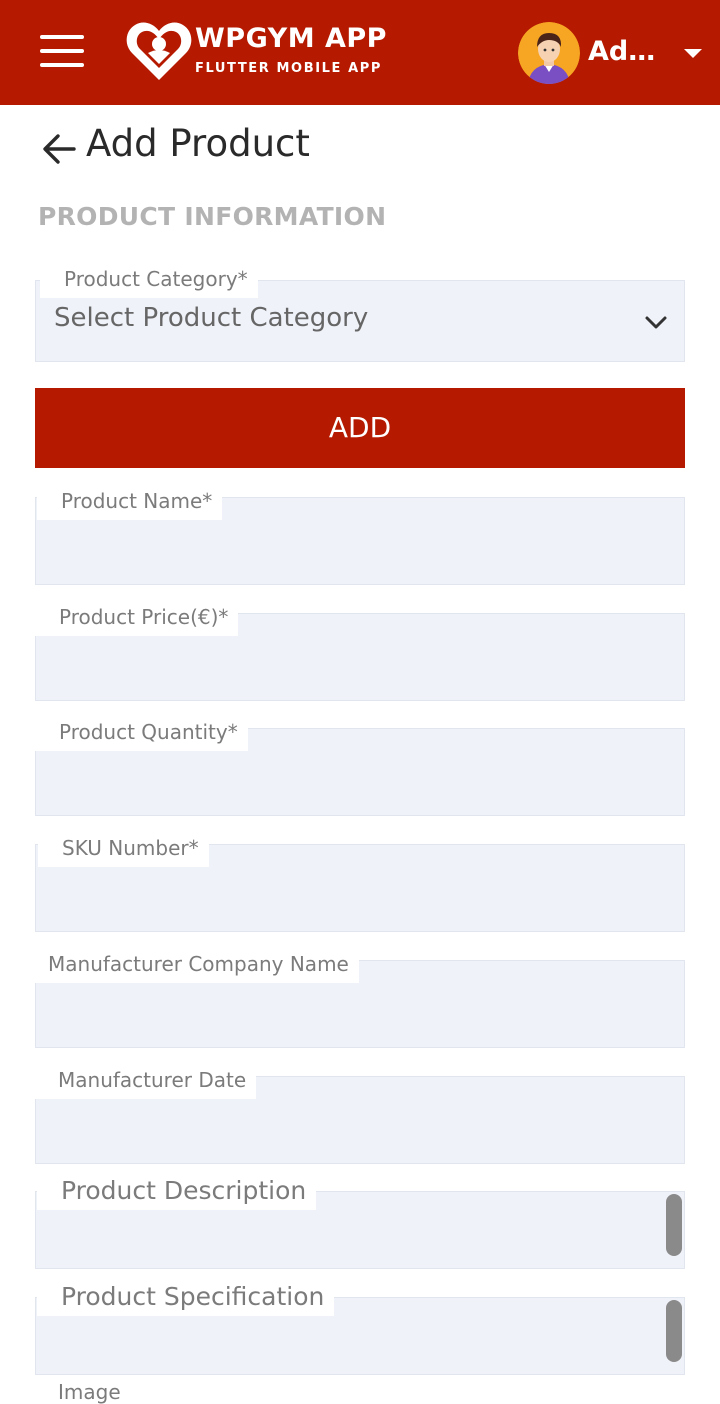 Image resolution: width=720 pixels, height=1404 pixels. I want to click on product-description-label: Product Description, so click(177, 1192).